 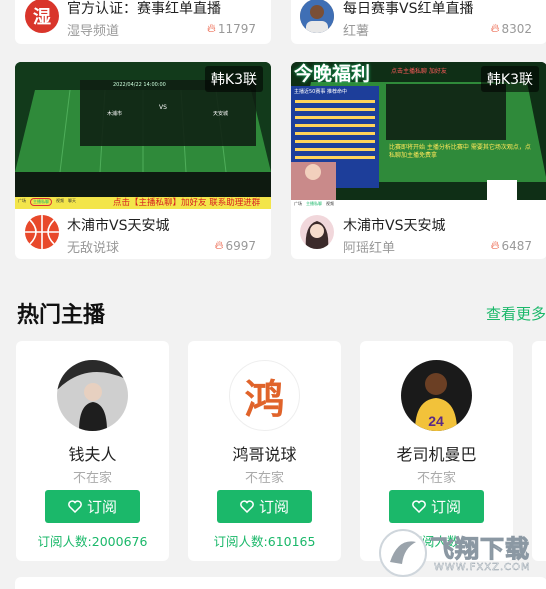 I want to click on site-watermark: 飞翔下载 WWW.FXXZ.COM, so click(x=458, y=553).